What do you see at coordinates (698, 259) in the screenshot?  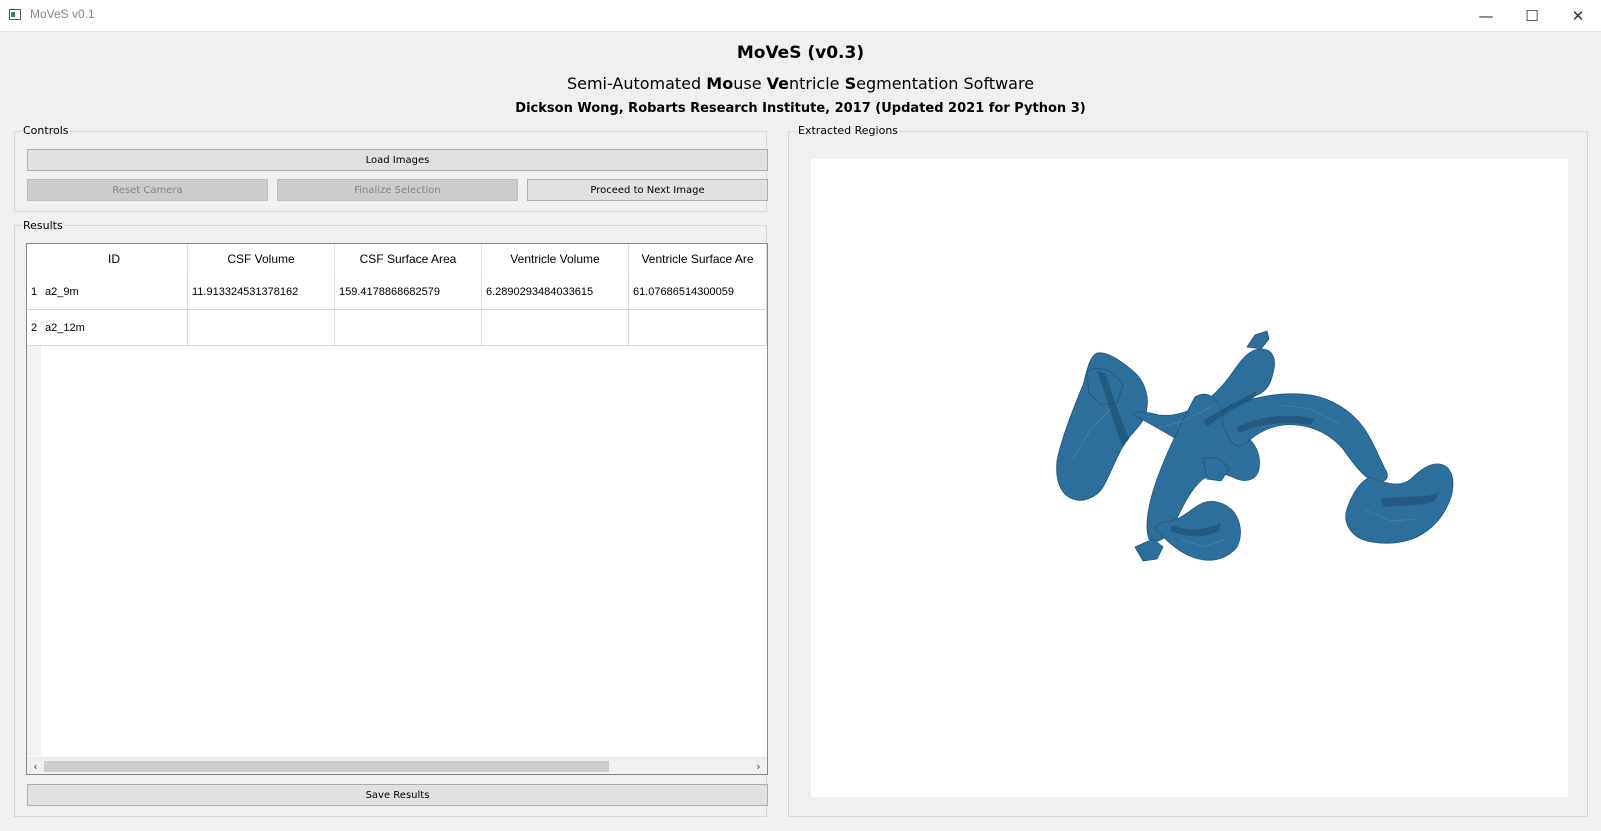 I see `column-header-ventricle-surface-area: Ventricle Surface Are` at bounding box center [698, 259].